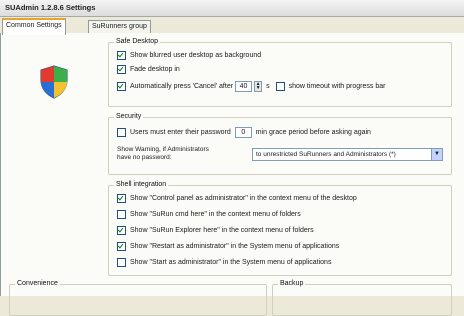  What do you see at coordinates (54, 82) in the screenshot?
I see `shield-icon` at bounding box center [54, 82].